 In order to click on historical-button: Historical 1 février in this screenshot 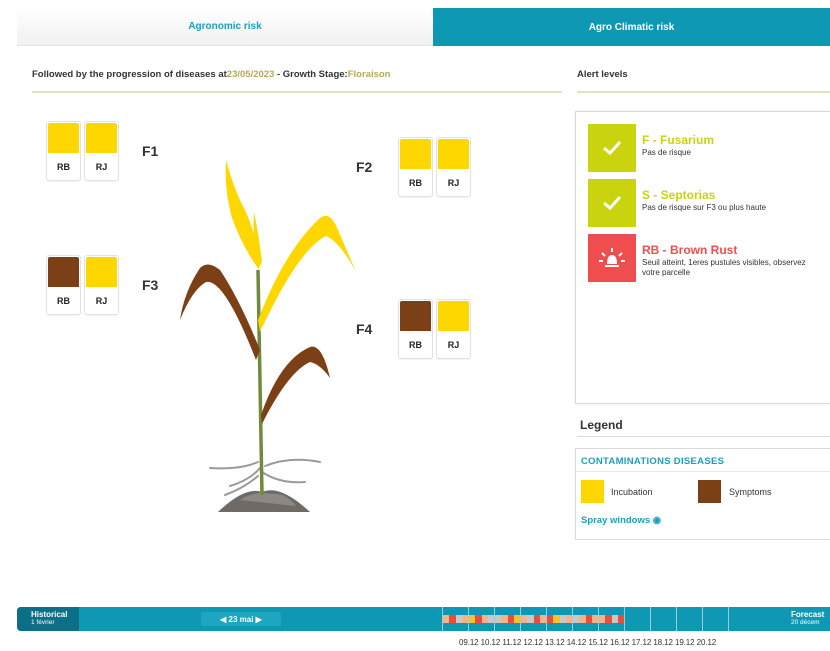, I will do `click(48, 619)`.